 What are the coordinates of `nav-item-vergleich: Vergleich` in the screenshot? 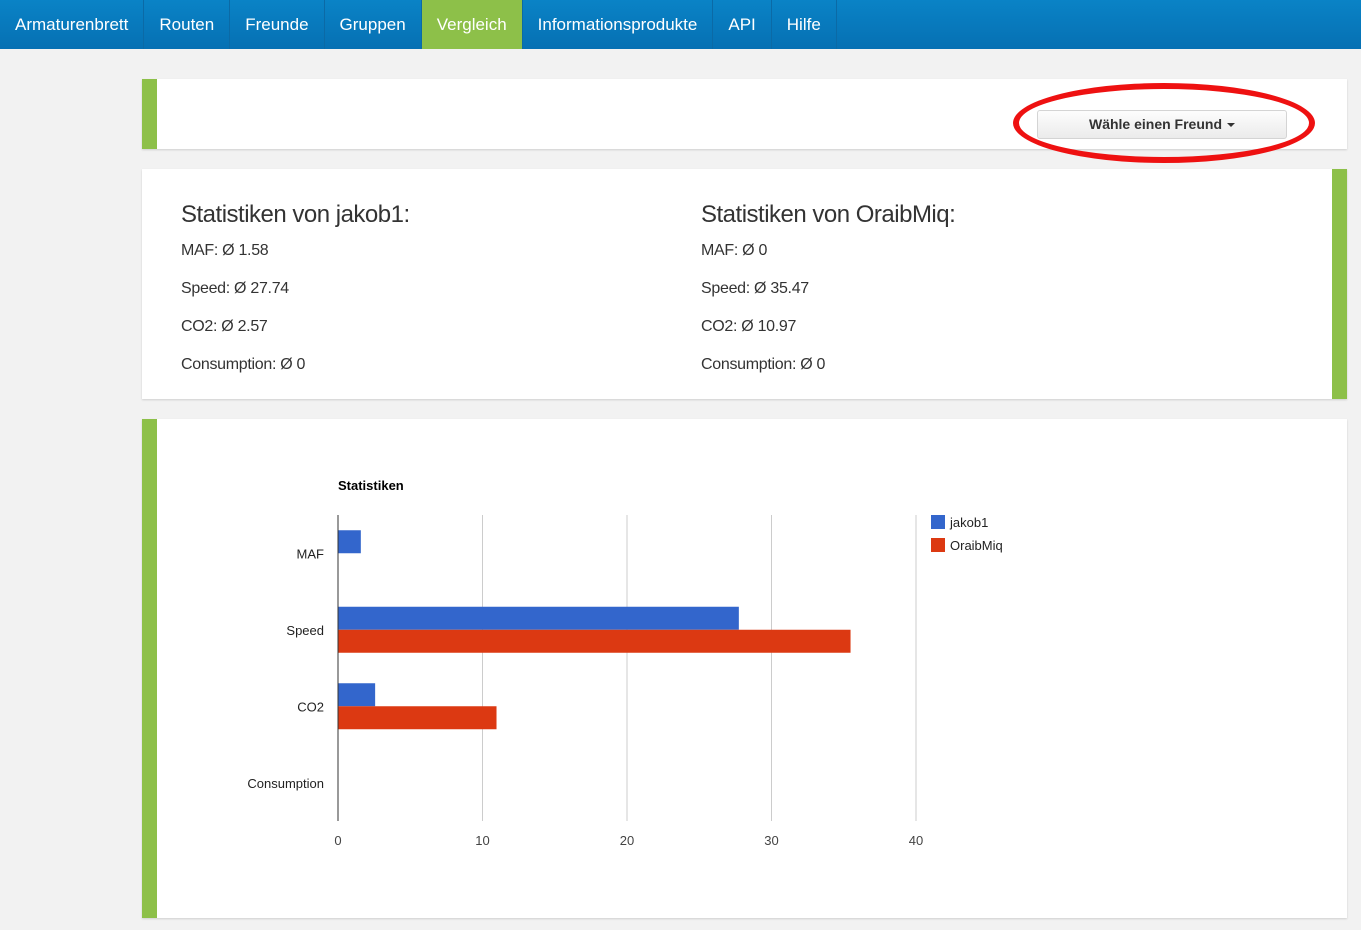 It's located at (472, 24).